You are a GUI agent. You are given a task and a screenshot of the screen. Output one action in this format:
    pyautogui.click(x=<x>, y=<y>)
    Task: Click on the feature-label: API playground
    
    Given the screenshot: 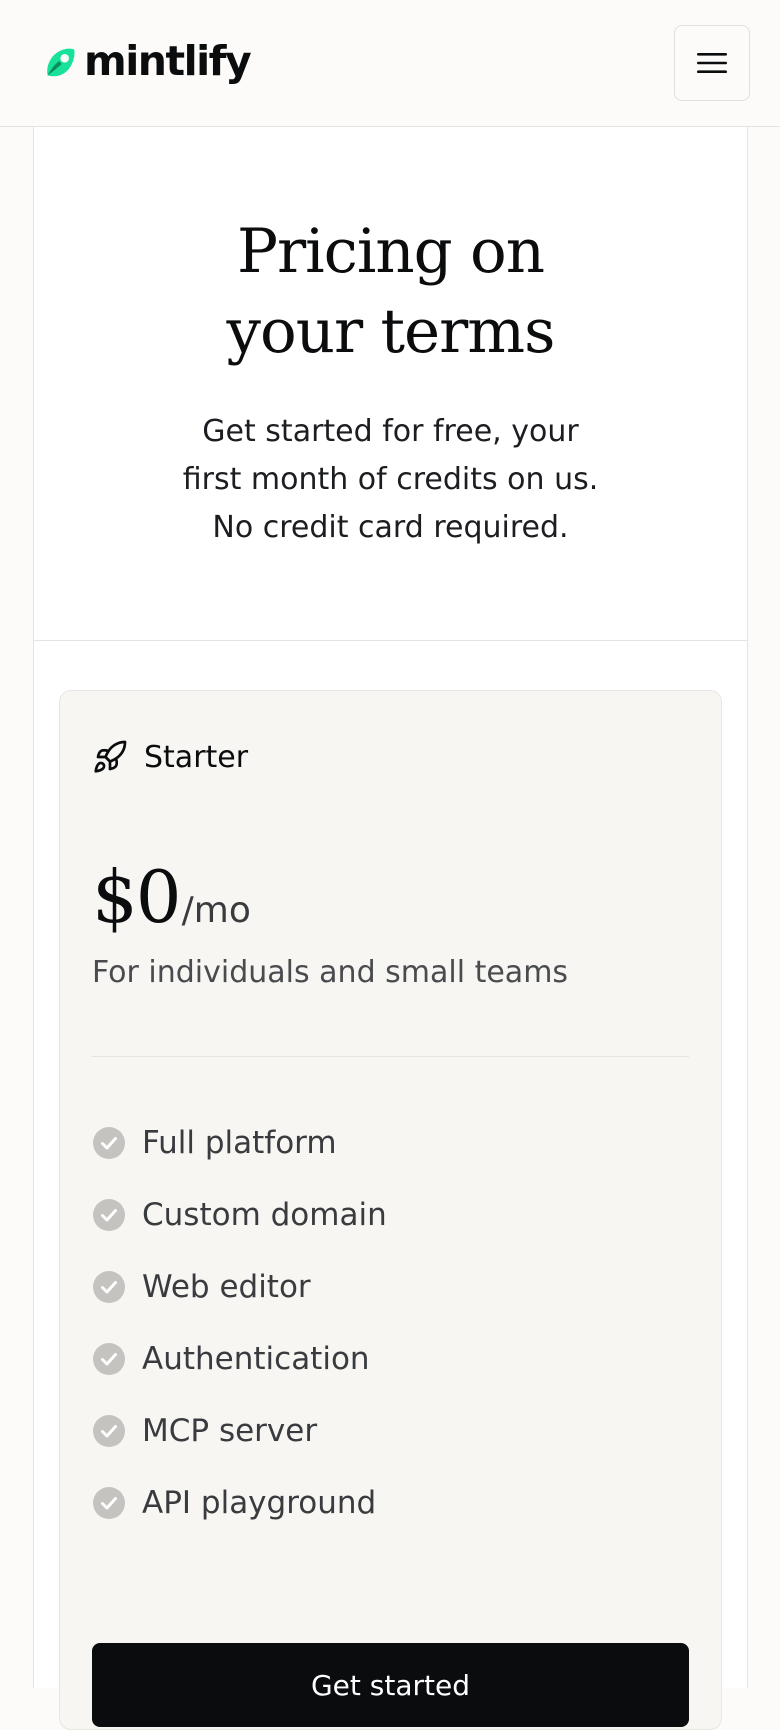 What is the action you would take?
    pyautogui.click(x=259, y=1503)
    